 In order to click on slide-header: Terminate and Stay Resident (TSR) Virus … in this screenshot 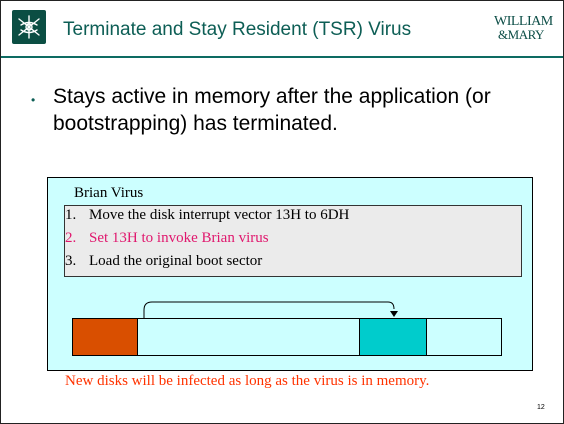, I will do `click(282, 28)`.